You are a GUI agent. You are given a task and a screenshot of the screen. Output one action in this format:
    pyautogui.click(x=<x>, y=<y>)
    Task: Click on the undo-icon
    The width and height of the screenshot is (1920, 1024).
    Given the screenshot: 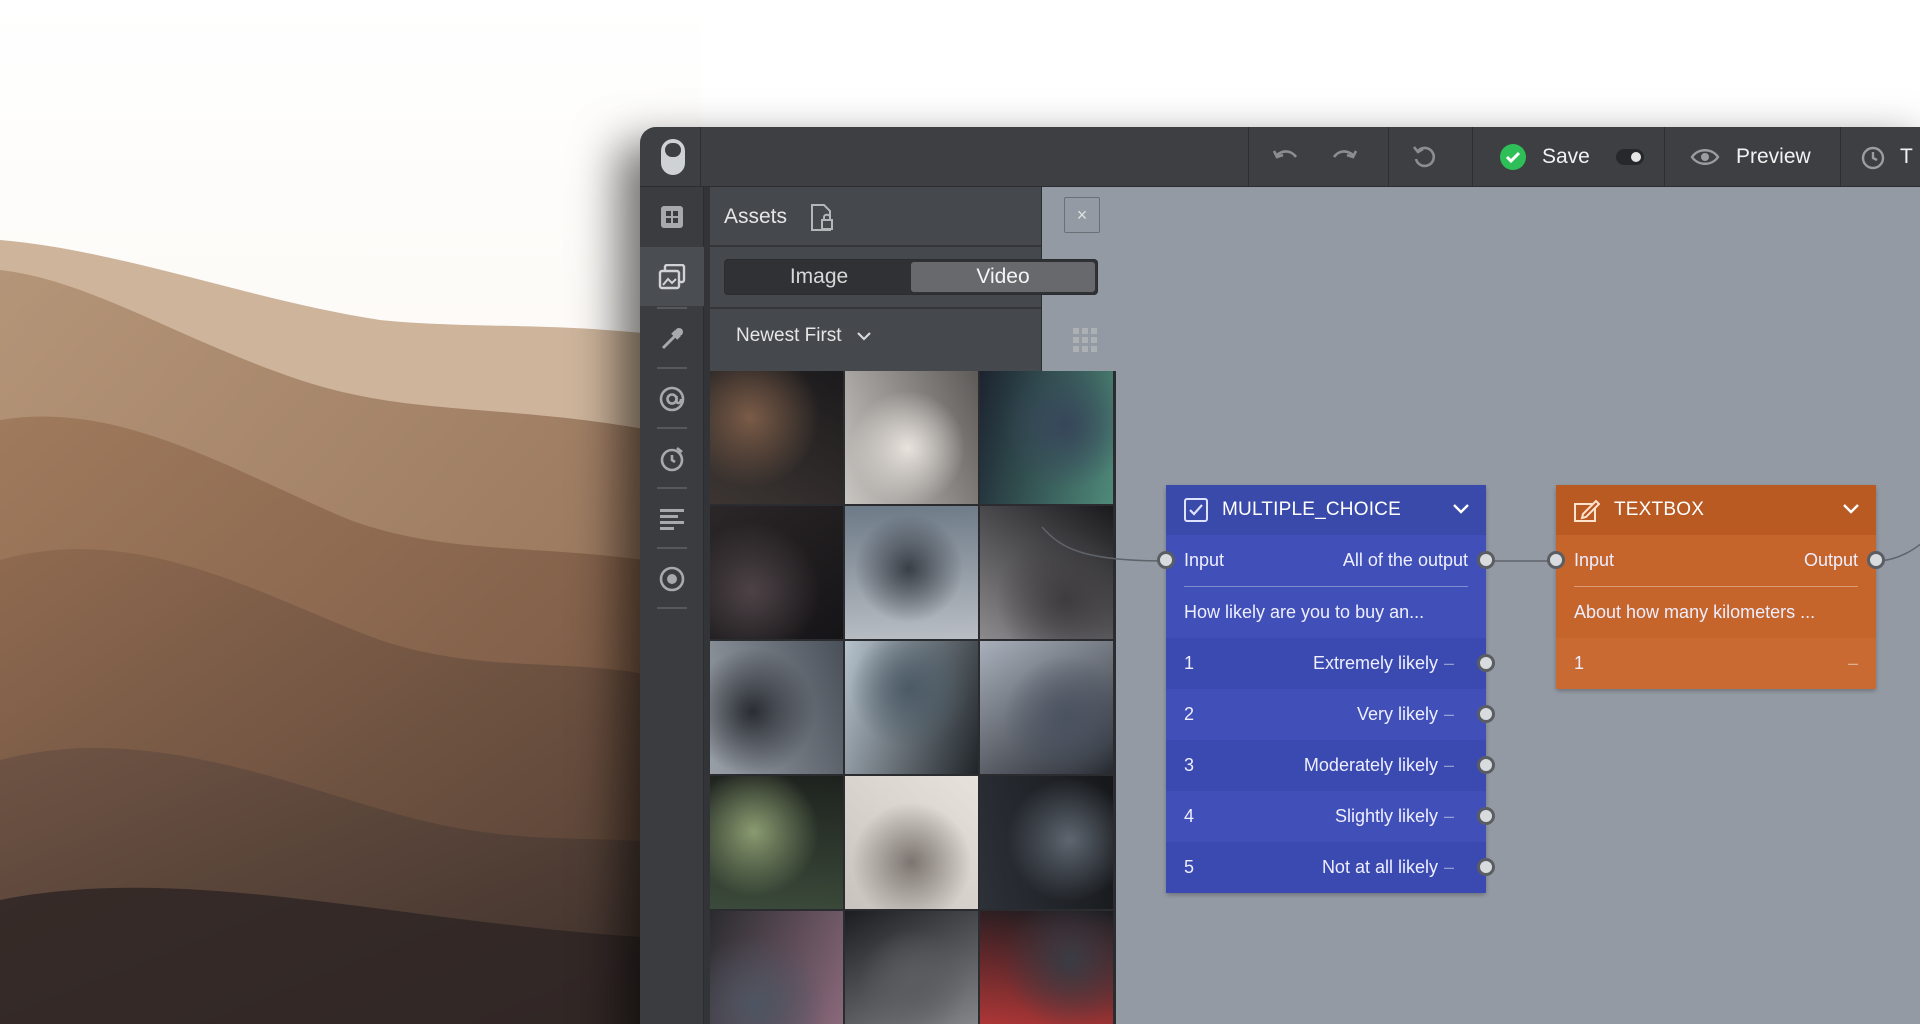 What is the action you would take?
    pyautogui.click(x=1285, y=157)
    